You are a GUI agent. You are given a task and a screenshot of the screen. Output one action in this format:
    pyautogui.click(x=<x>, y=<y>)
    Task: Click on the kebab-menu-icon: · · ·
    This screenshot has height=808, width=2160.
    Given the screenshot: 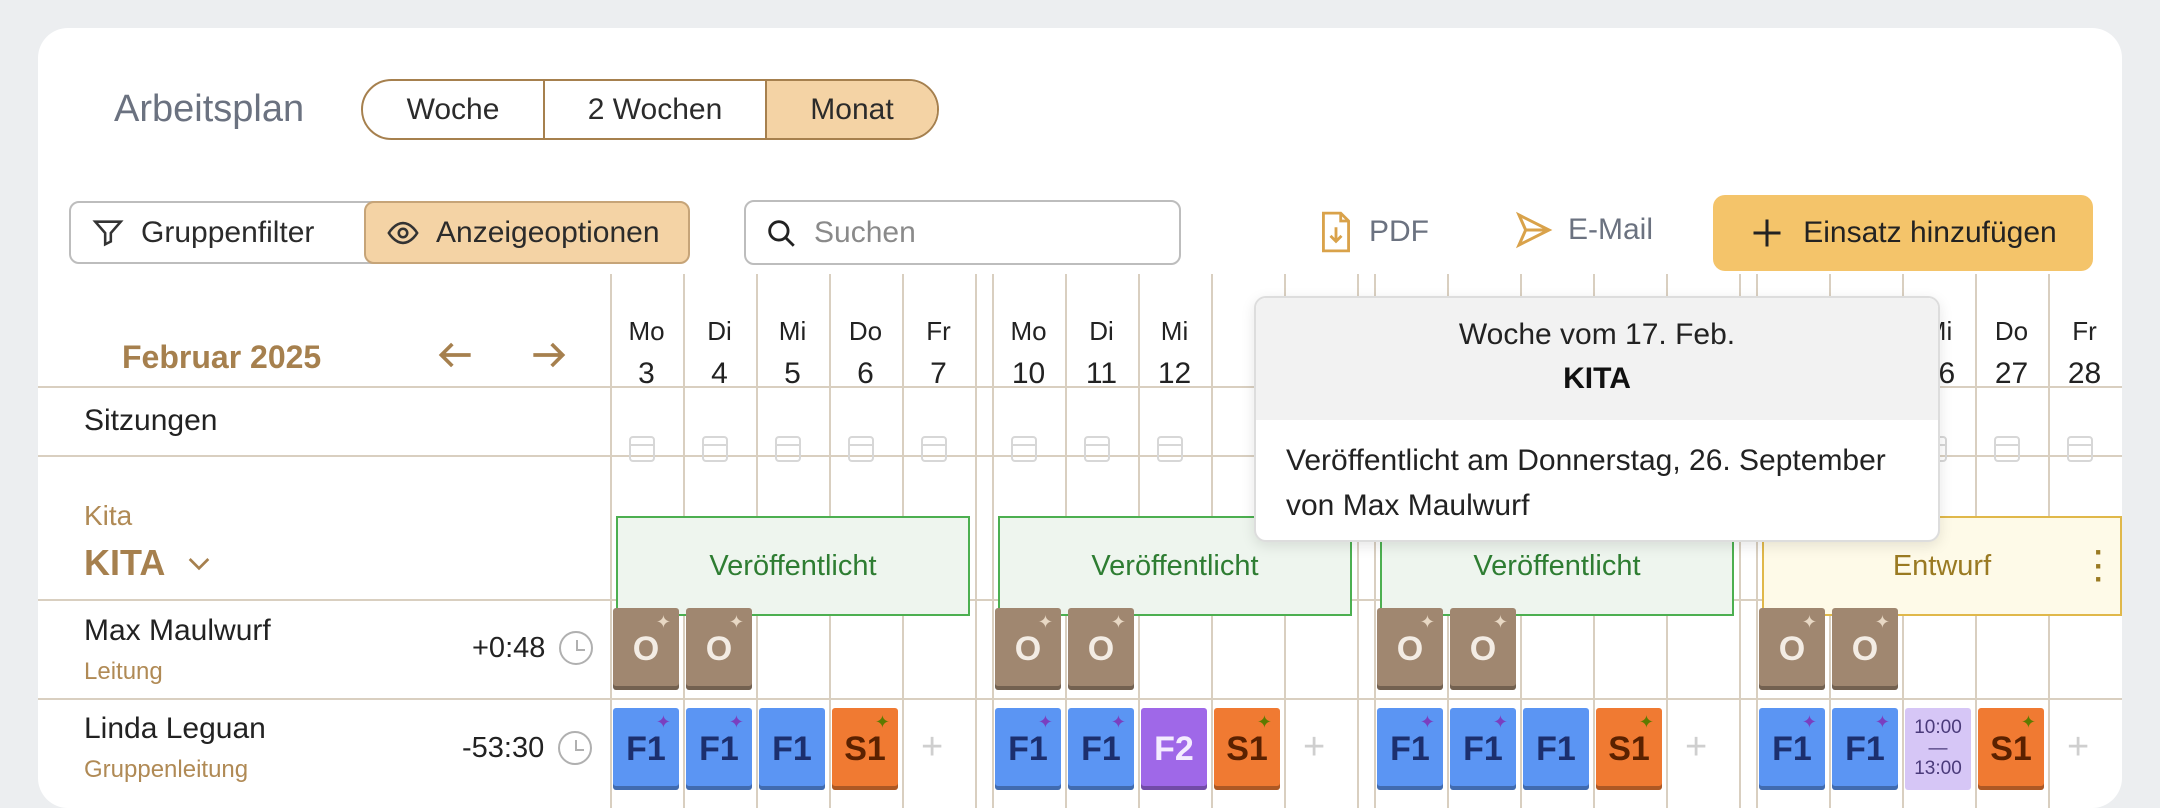 What is the action you would take?
    pyautogui.click(x=2099, y=566)
    